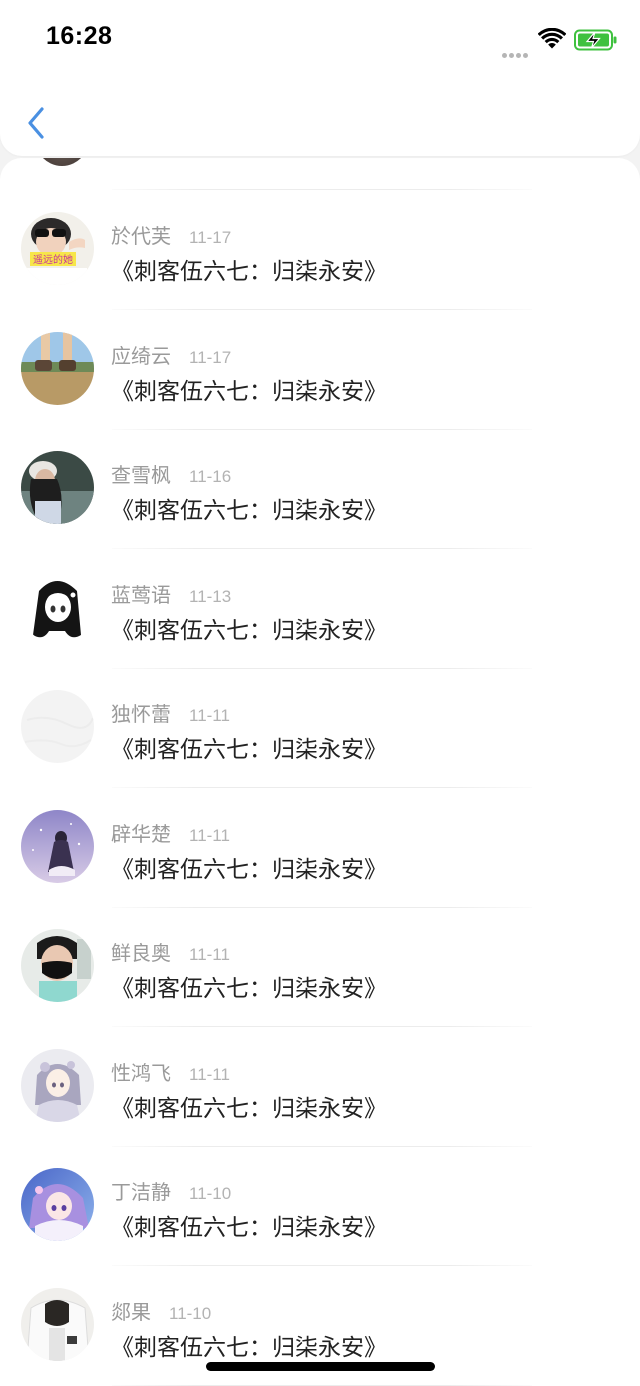 This screenshot has height=1386, width=640. Describe the element at coordinates (141, 593) in the screenshot. I see `user-name: 蓝莺语` at that location.